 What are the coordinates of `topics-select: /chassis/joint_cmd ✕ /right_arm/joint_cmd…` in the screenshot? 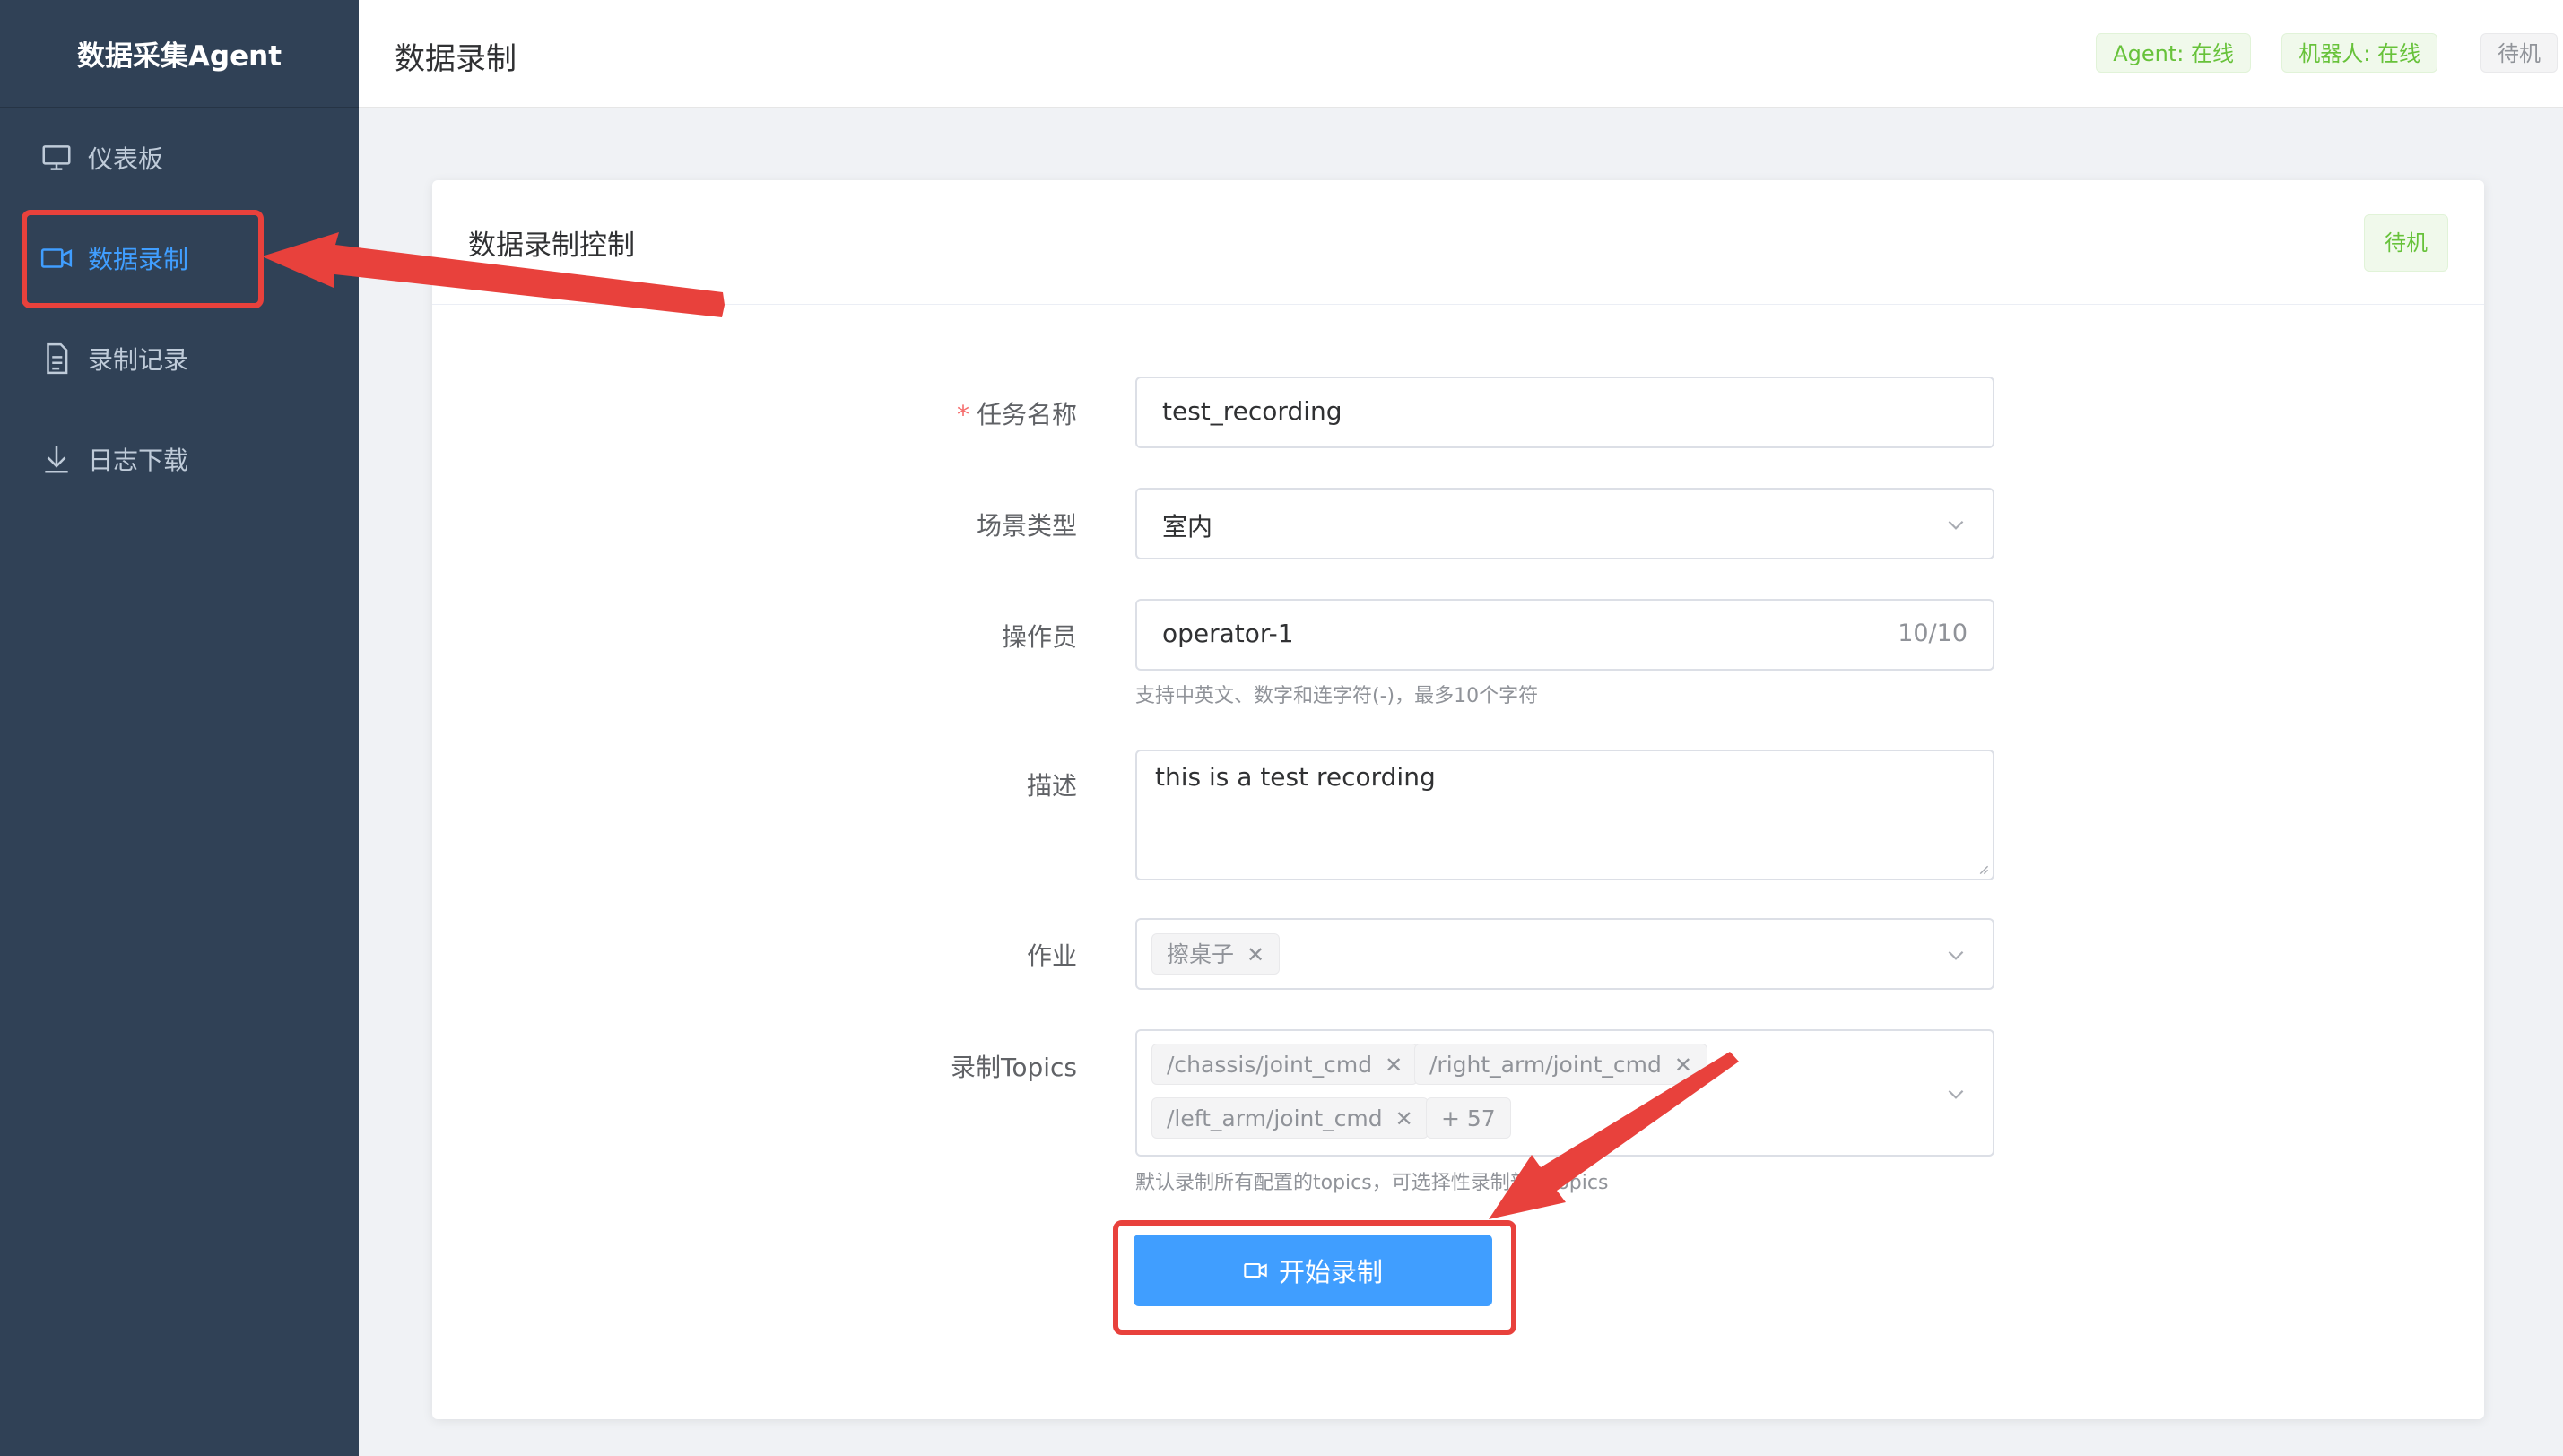 It's located at (1564, 1093).